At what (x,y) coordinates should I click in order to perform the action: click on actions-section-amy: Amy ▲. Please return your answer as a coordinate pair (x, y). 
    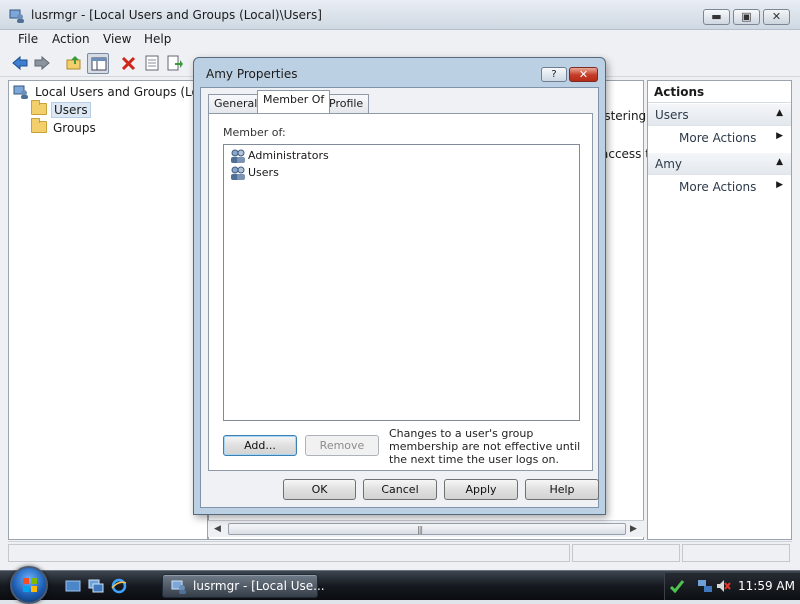
    Looking at the image, I should click on (719, 164).